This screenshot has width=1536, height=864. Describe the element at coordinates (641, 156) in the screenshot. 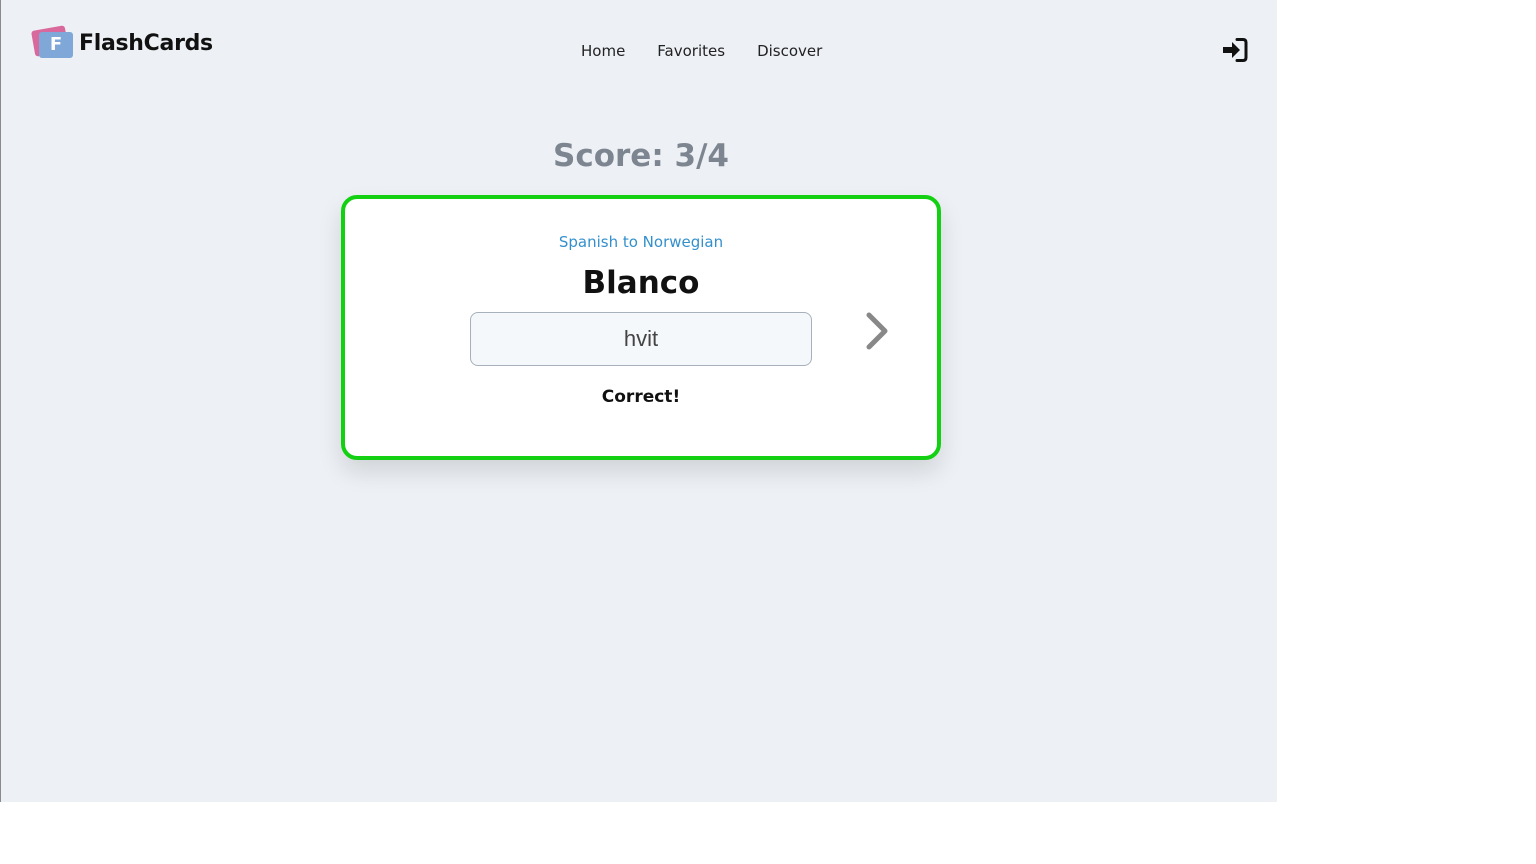

I see `score-display: Score: 3/4` at that location.